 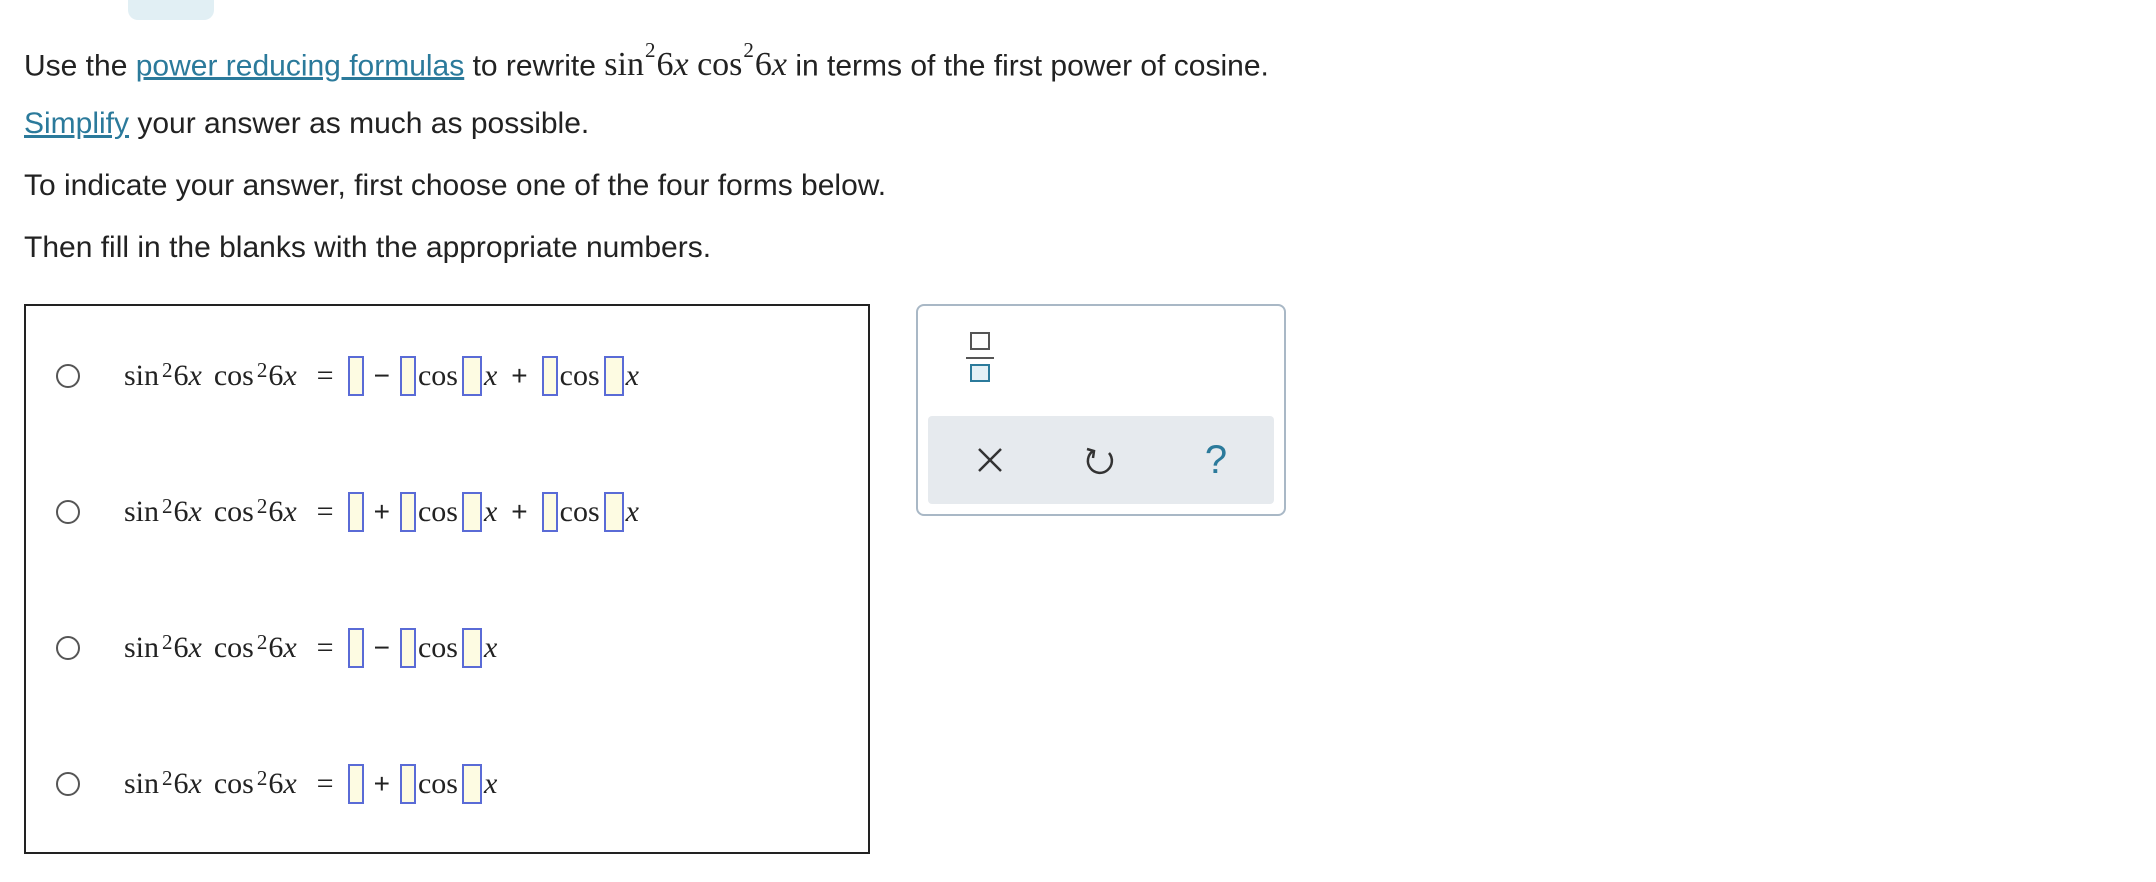 I want to click on answer-form-1: sin 2 6 x cos 2 6 x = − cos x + cos x, so click(x=447, y=376).